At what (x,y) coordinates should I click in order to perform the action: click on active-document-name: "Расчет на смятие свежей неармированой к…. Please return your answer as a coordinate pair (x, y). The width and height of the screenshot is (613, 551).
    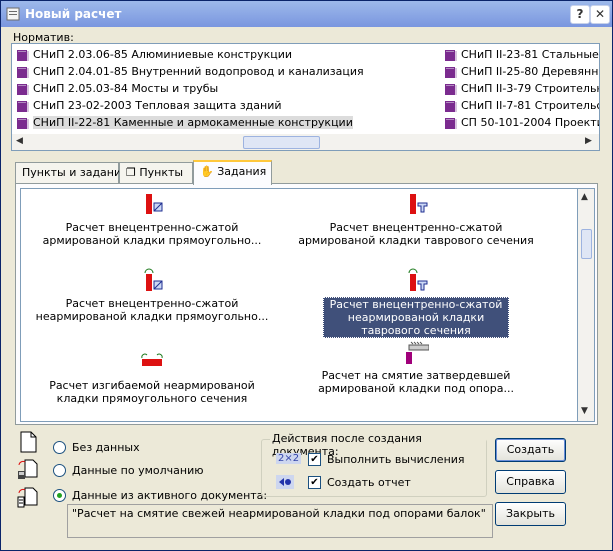
    Looking at the image, I should click on (280, 521).